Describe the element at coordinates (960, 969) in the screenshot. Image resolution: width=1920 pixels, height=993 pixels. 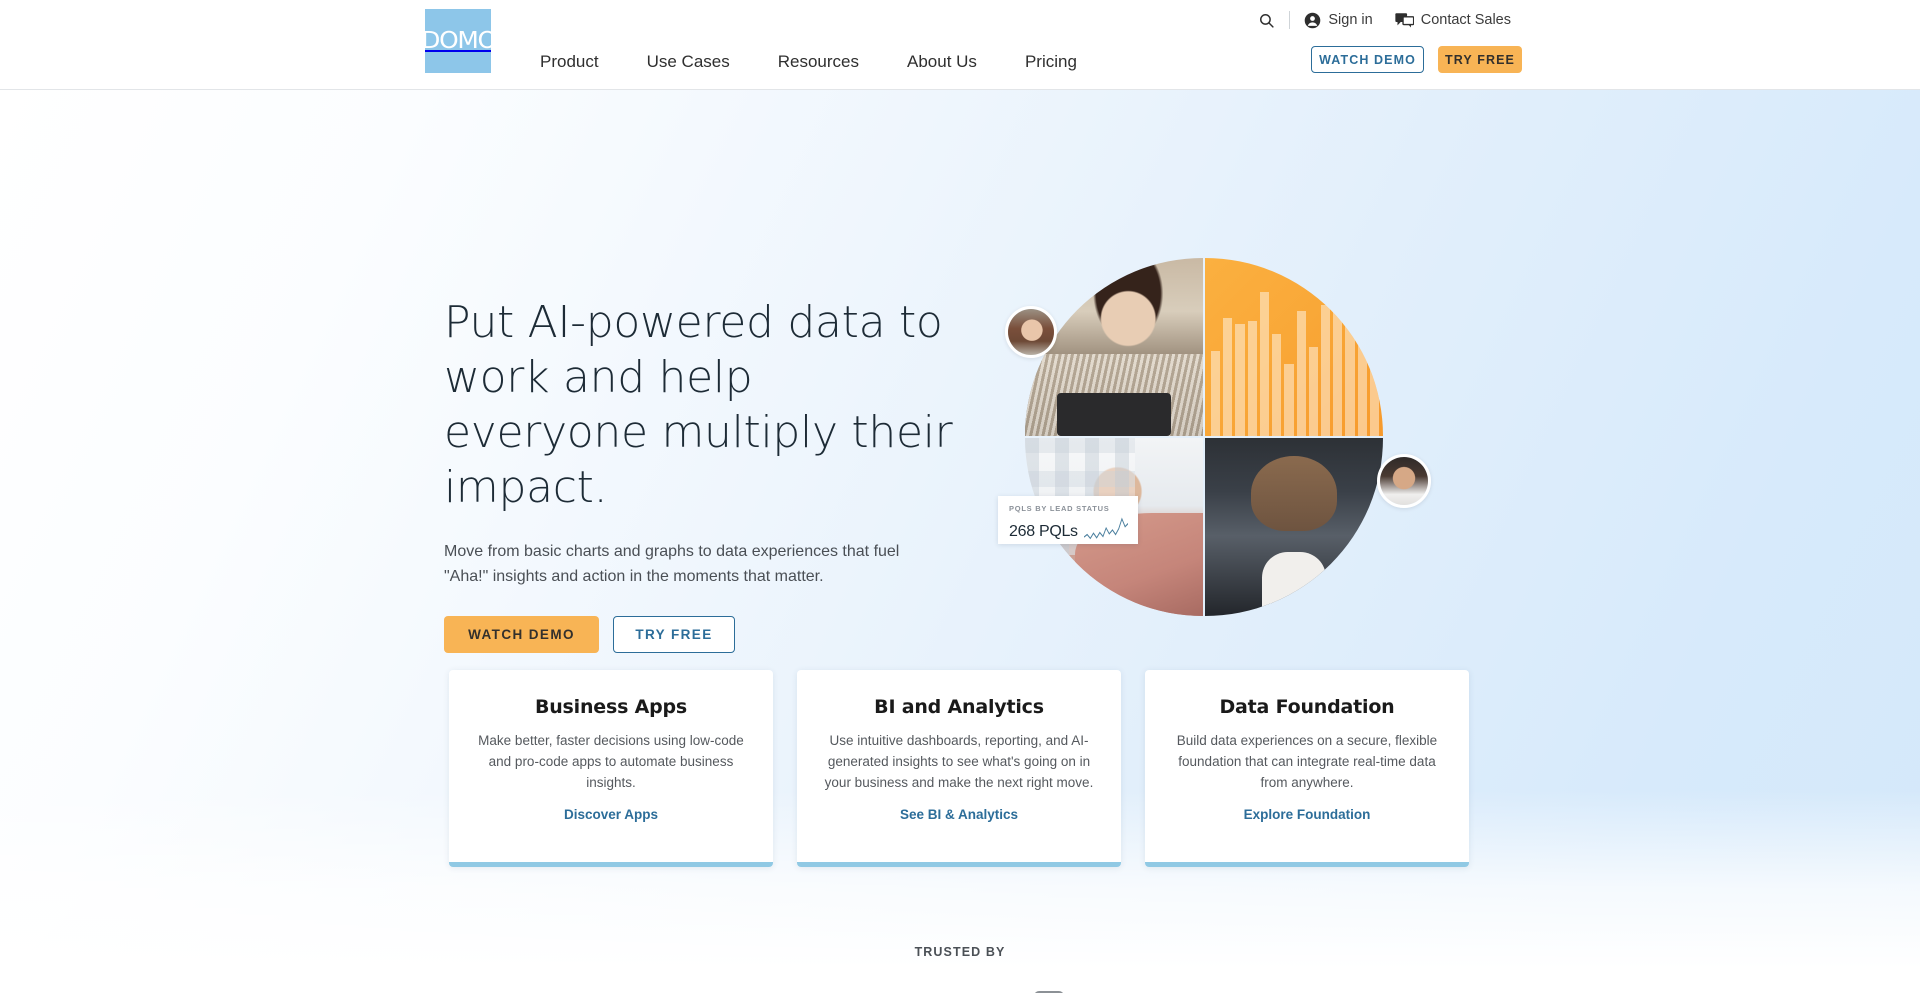
I see `trusted-by-section: TRUSTED BY Unilev` at that location.